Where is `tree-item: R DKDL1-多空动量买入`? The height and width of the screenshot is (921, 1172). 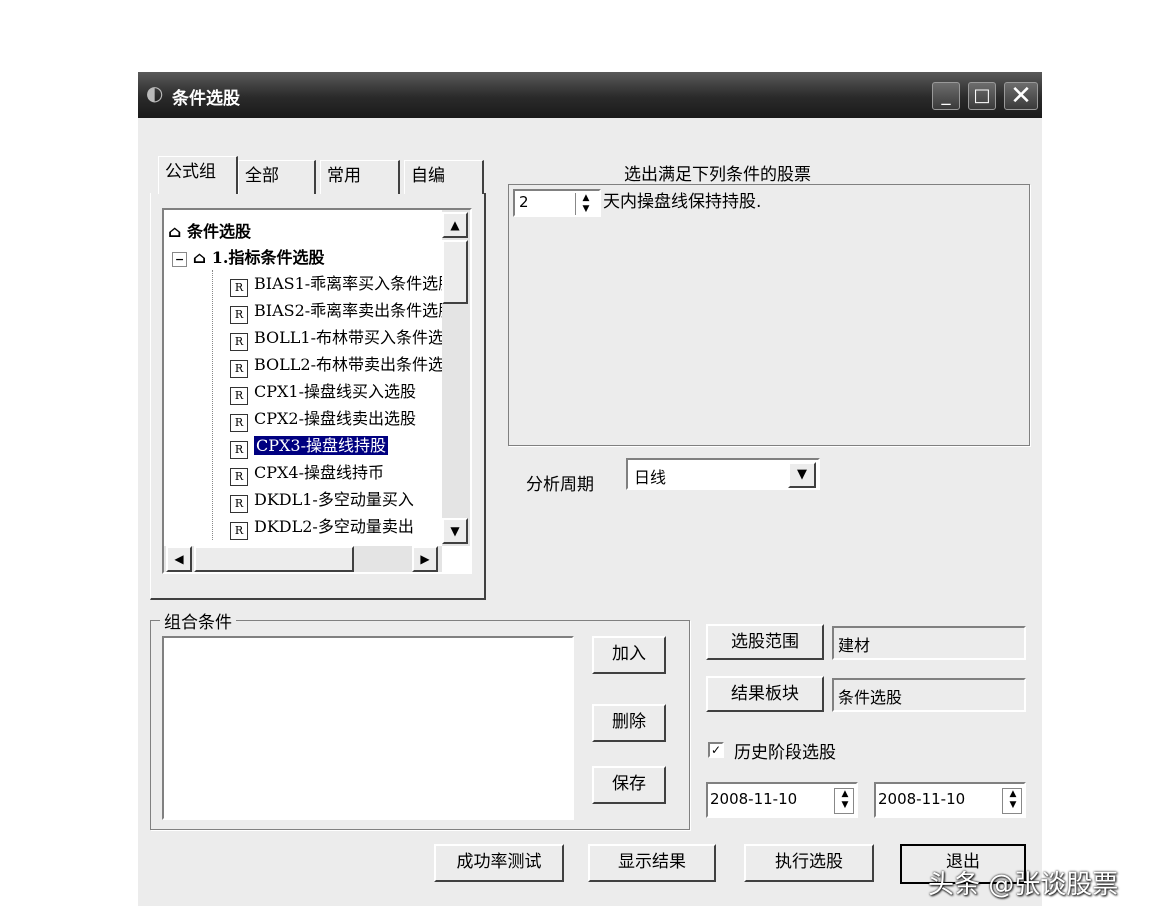 tree-item: R DKDL1-多空动量买入 is located at coordinates (322, 499).